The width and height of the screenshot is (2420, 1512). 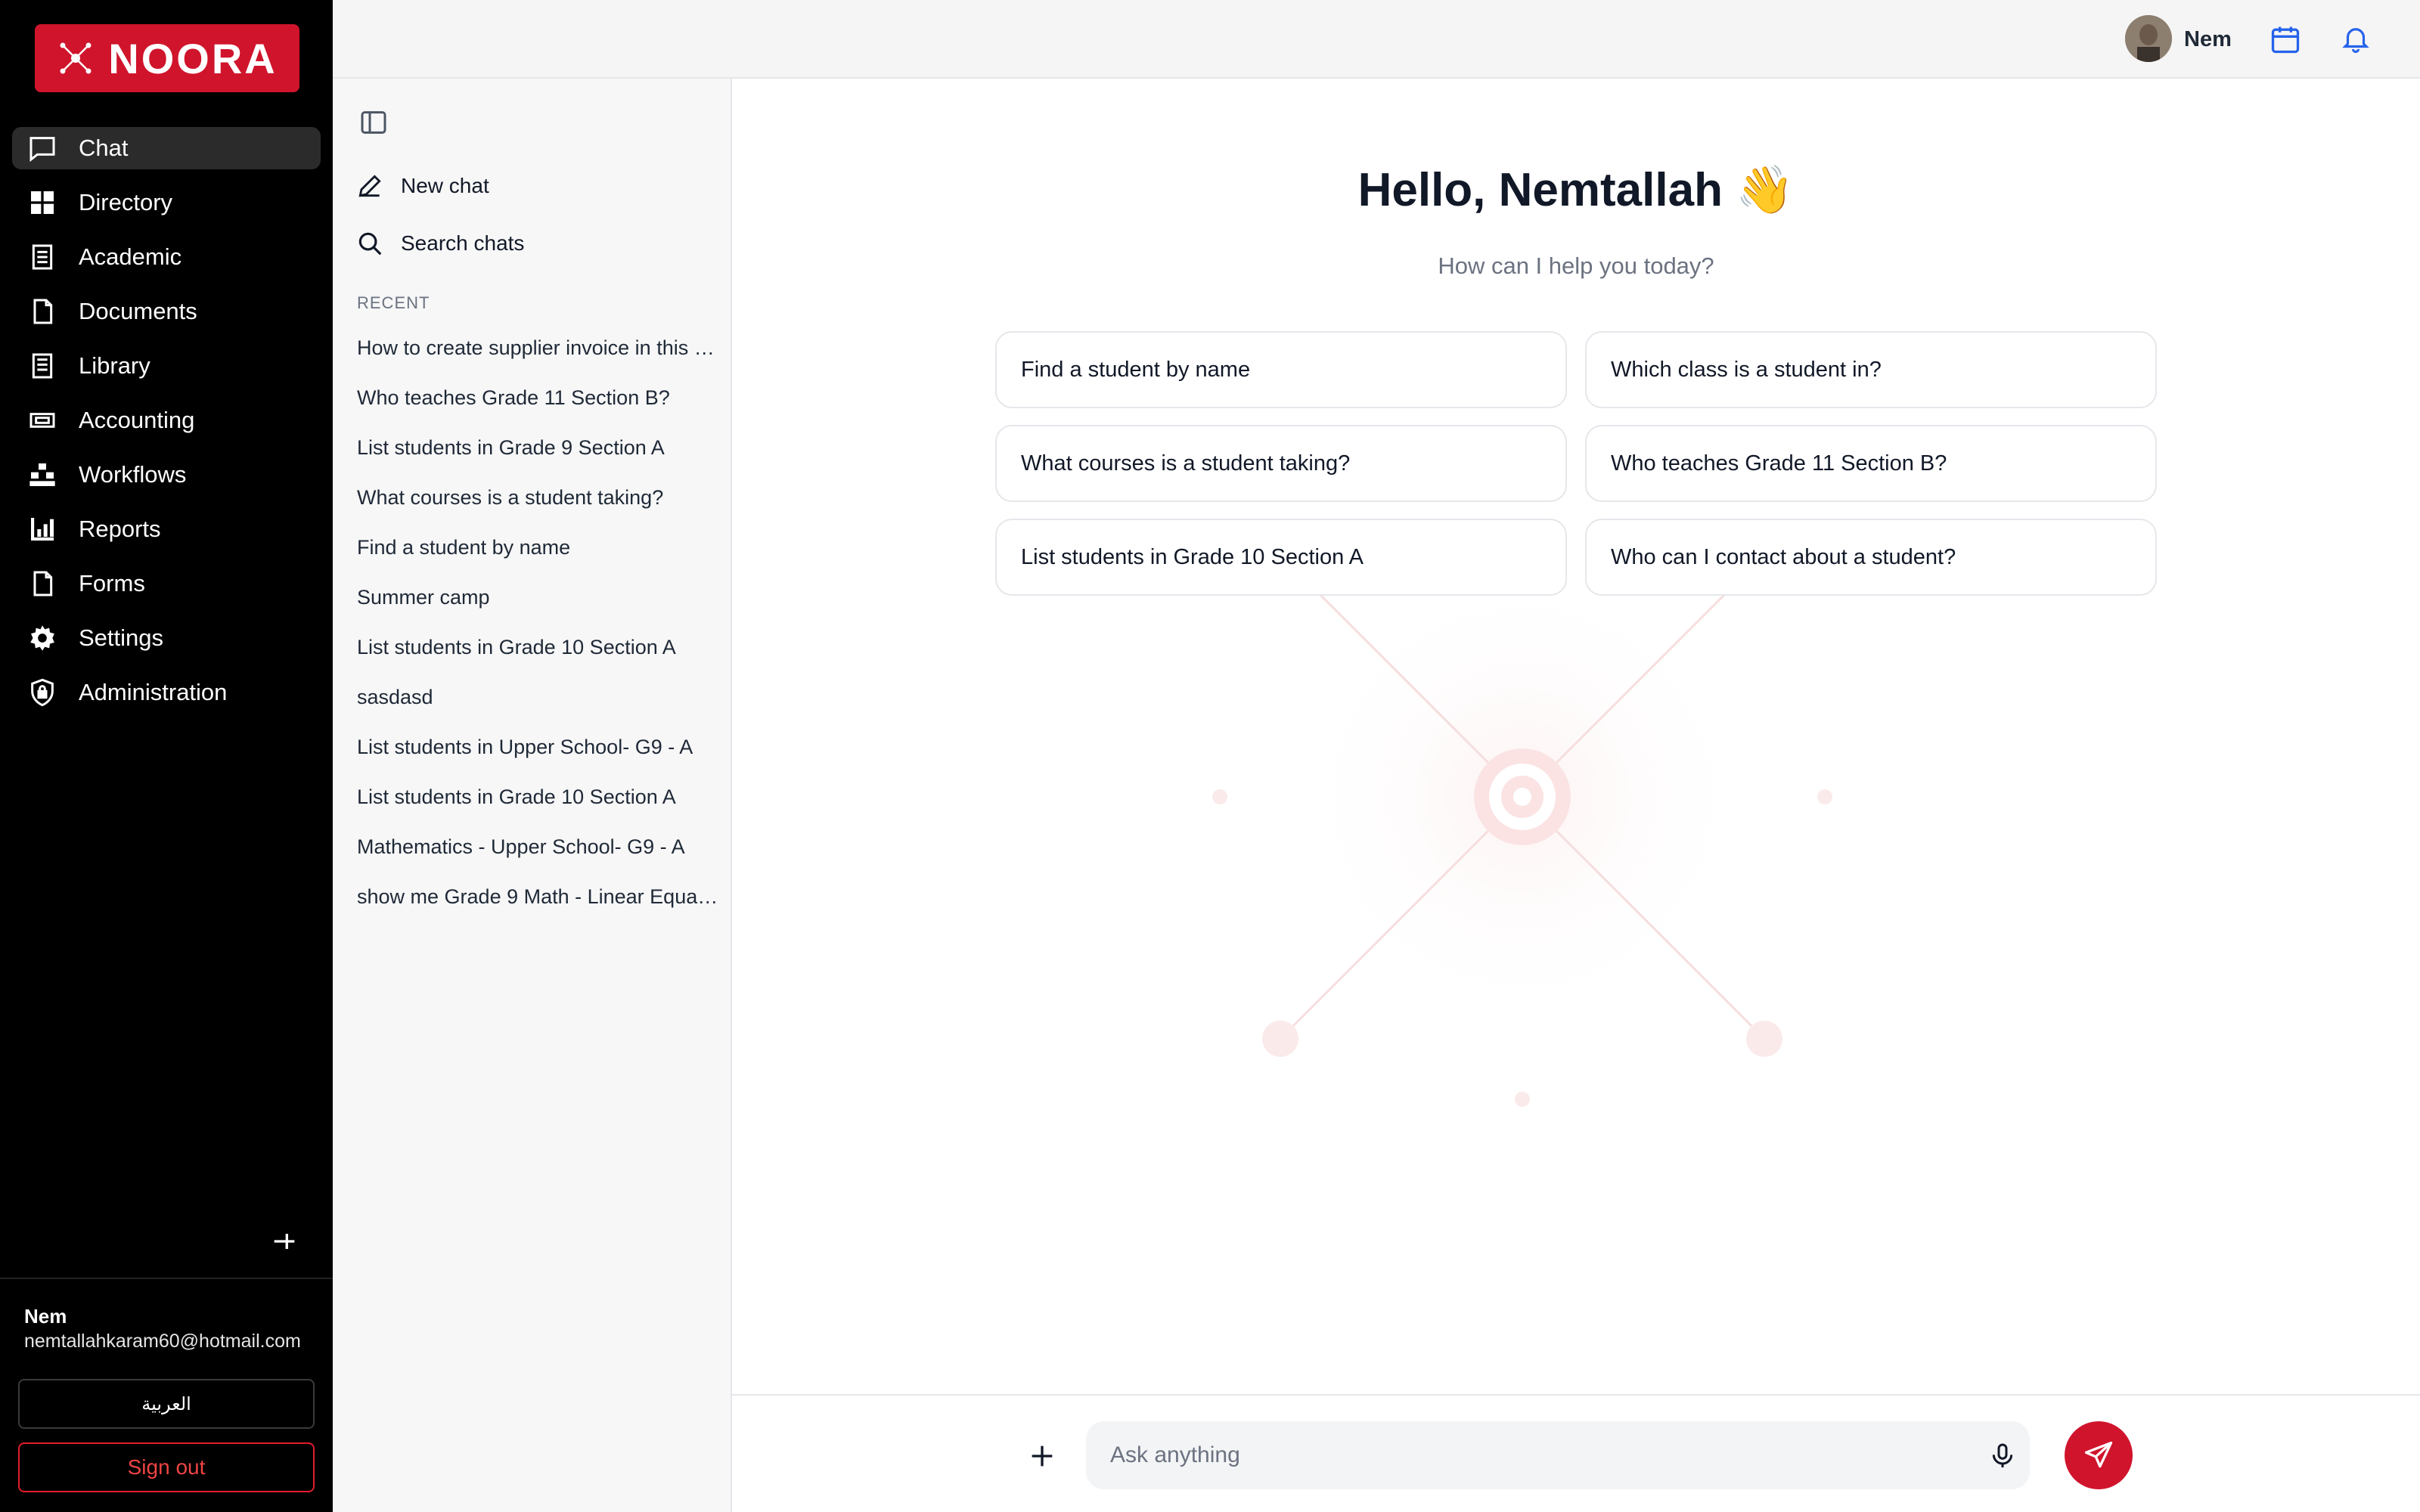 I want to click on grid-icon, so click(x=42, y=203).